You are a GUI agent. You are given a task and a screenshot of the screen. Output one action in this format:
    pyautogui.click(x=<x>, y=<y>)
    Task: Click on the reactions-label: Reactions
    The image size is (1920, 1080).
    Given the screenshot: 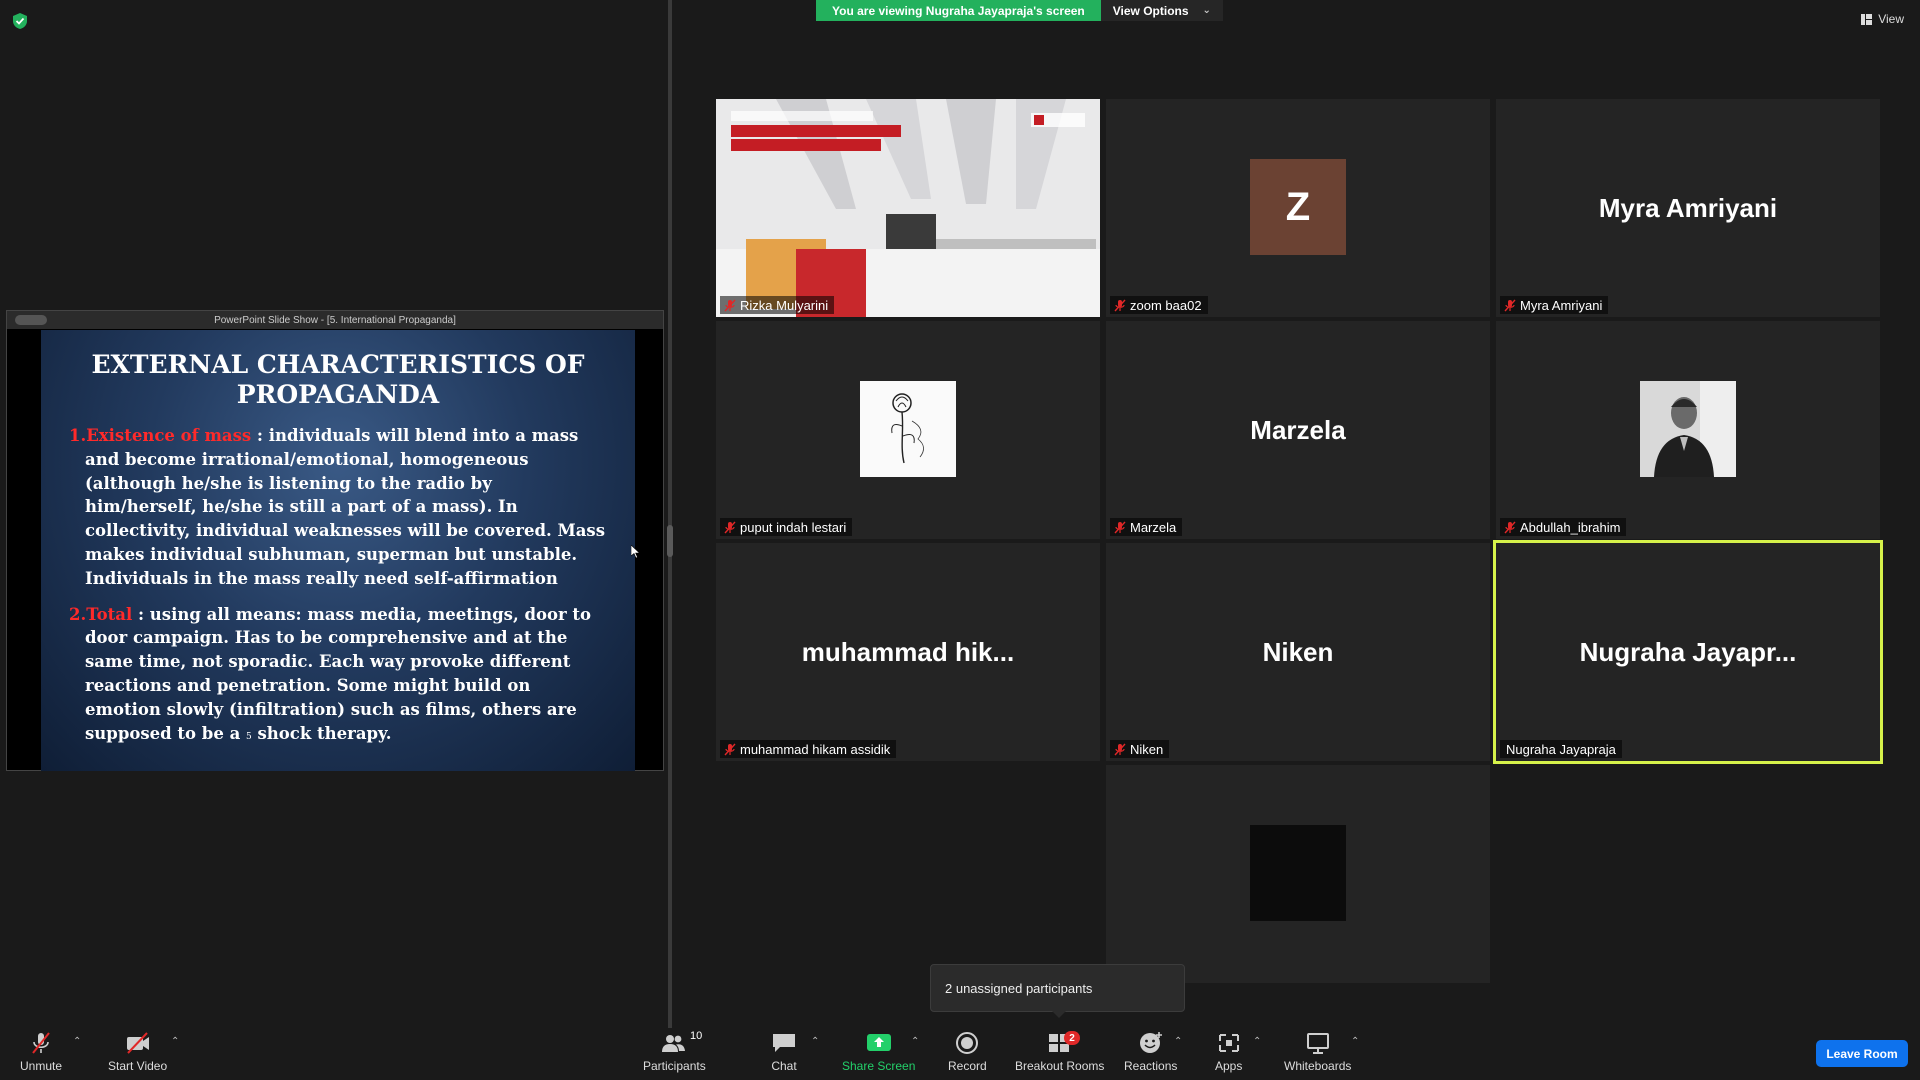 What is the action you would take?
    pyautogui.click(x=1151, y=1066)
    